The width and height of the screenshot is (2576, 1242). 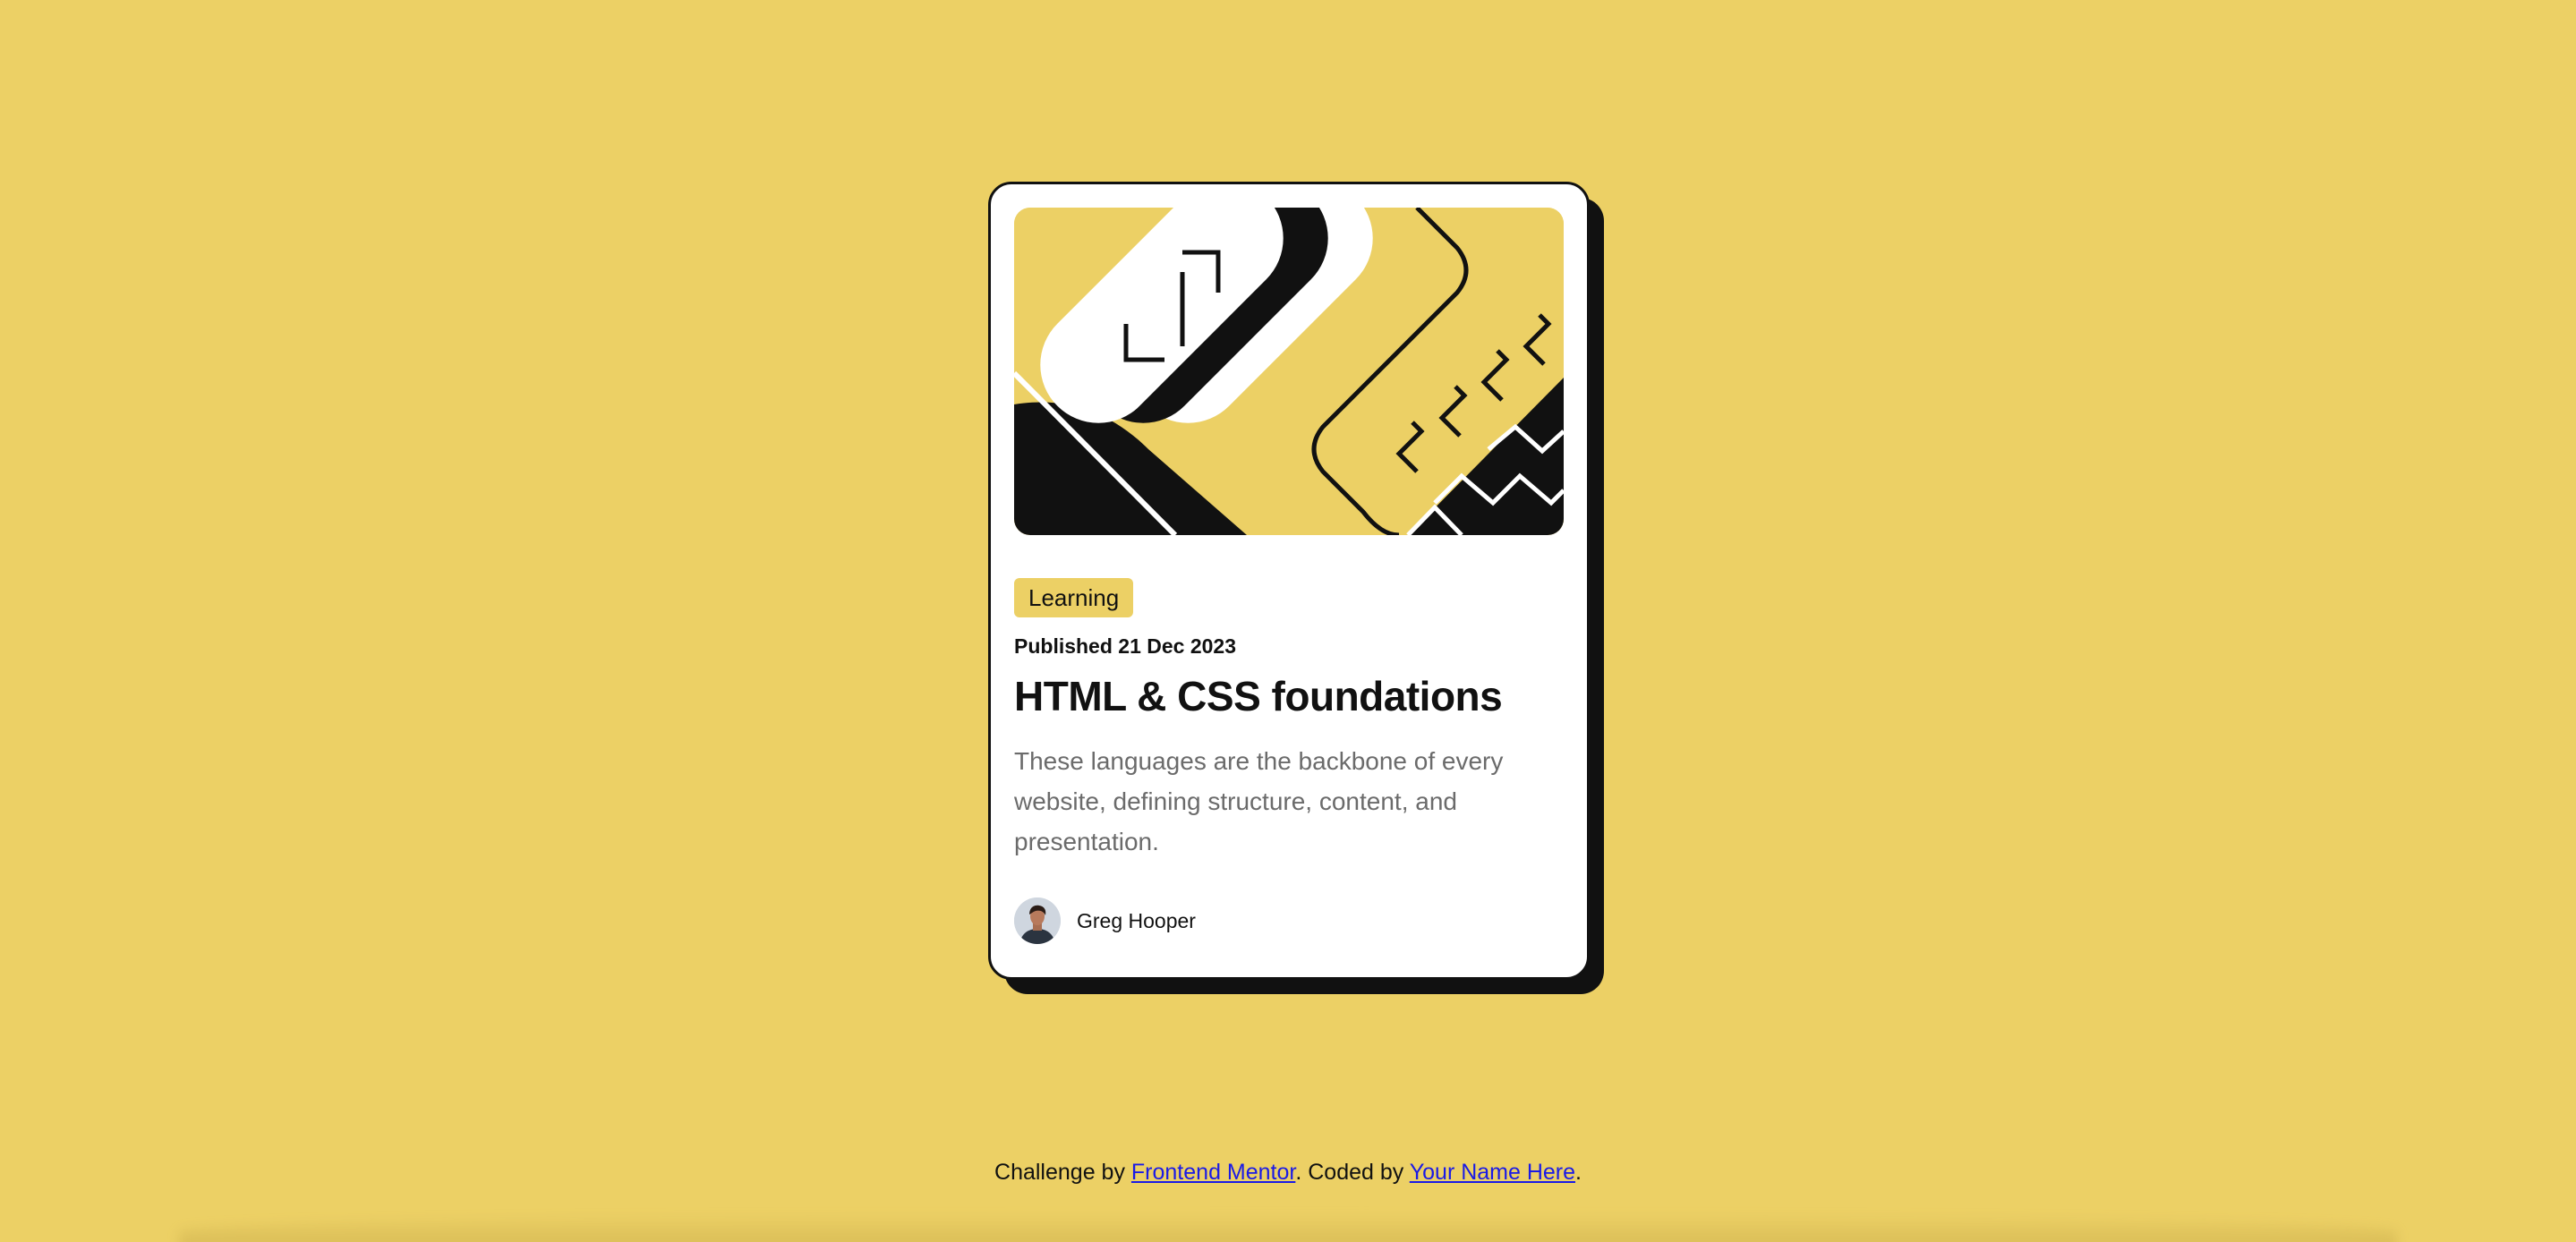 I want to click on author-name: Greg Hooper, so click(x=1136, y=920).